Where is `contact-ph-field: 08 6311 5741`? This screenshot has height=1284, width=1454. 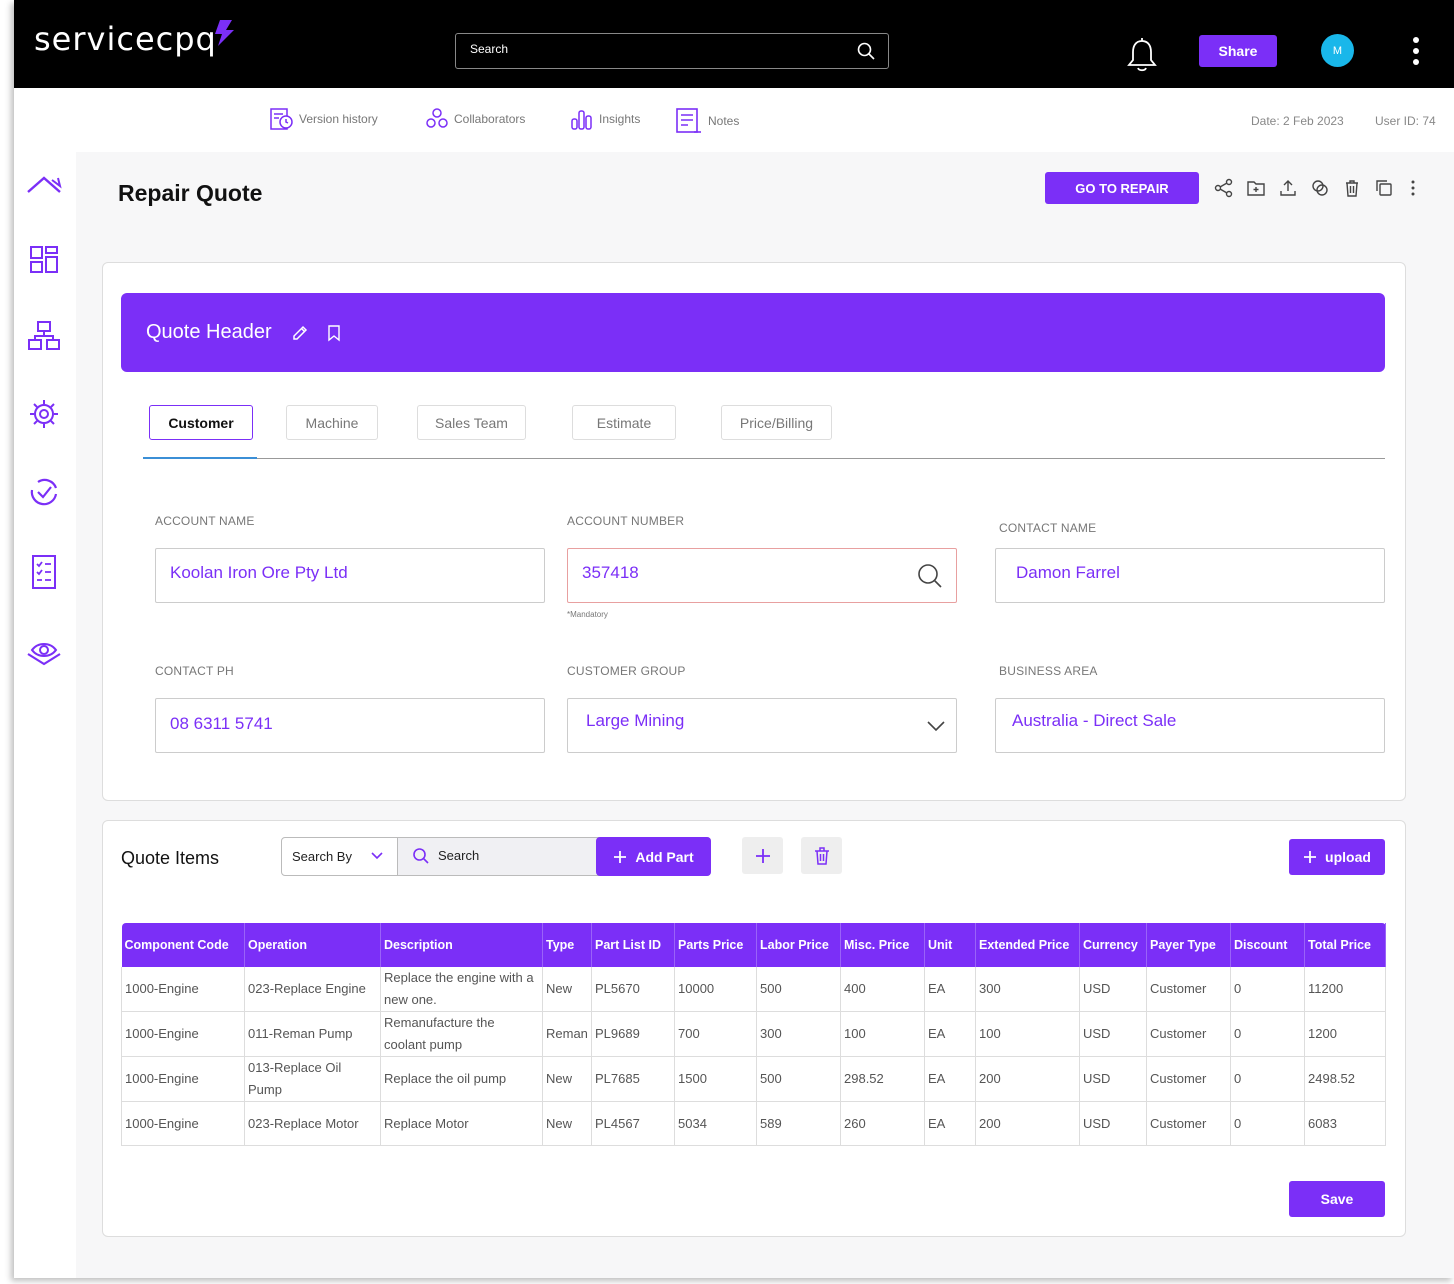 contact-ph-field: 08 6311 5741 is located at coordinates (350, 725).